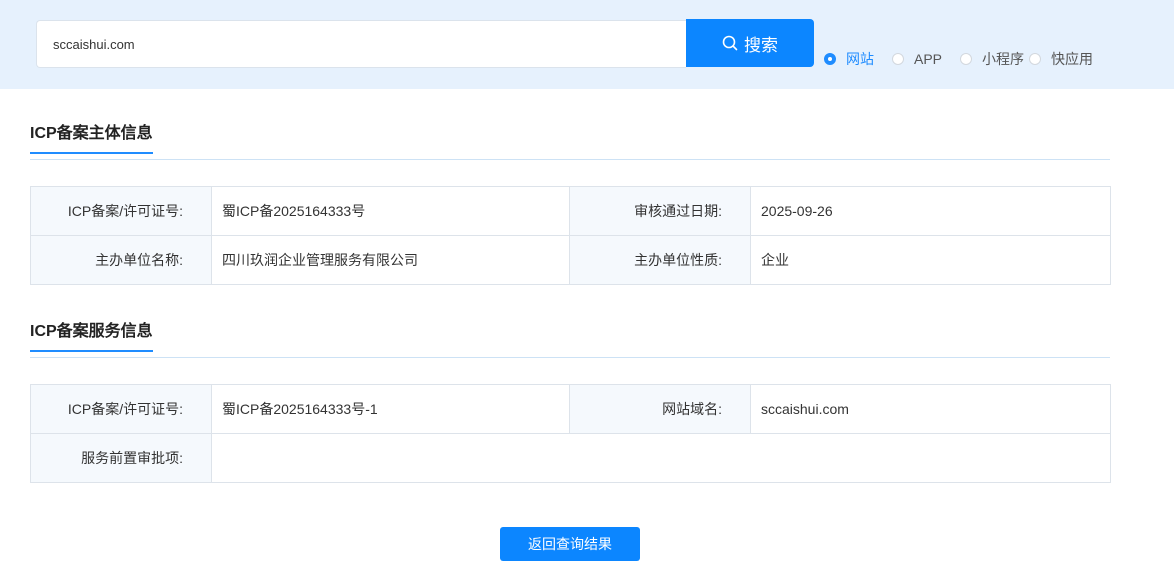 The image size is (1174, 579). Describe the element at coordinates (930, 260) in the screenshot. I see `value-organizer-type: 企业` at that location.